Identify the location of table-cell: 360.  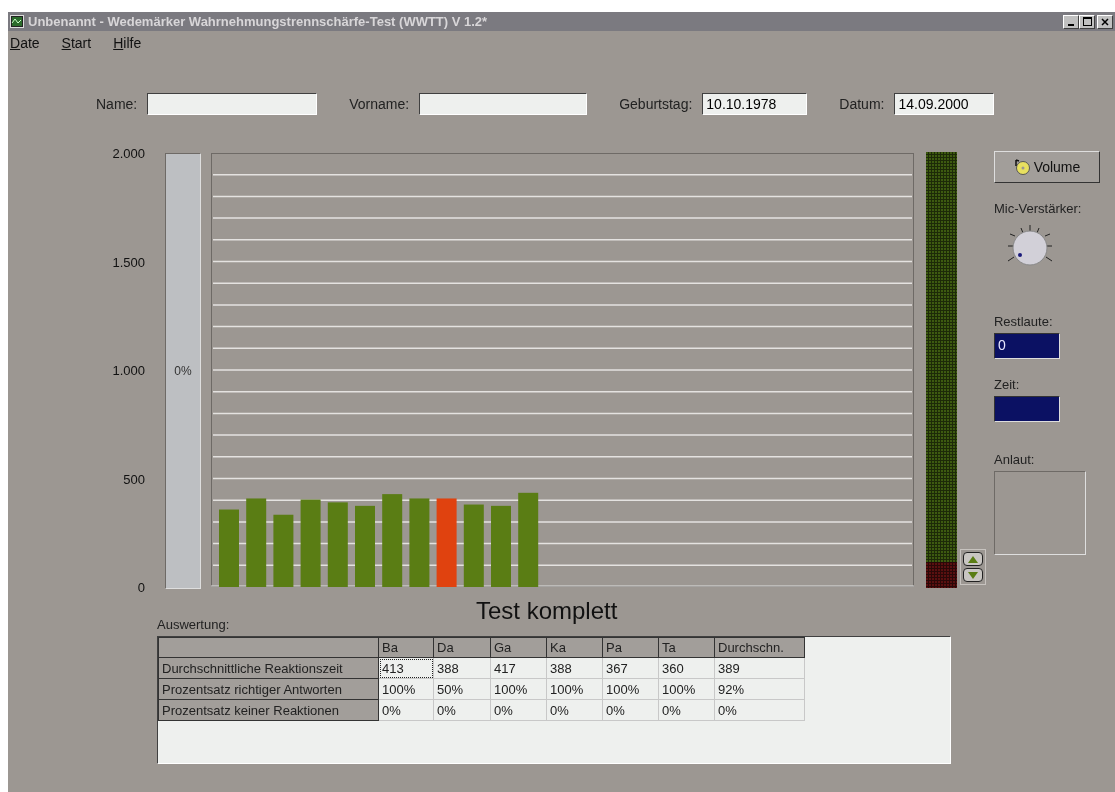
(686, 668).